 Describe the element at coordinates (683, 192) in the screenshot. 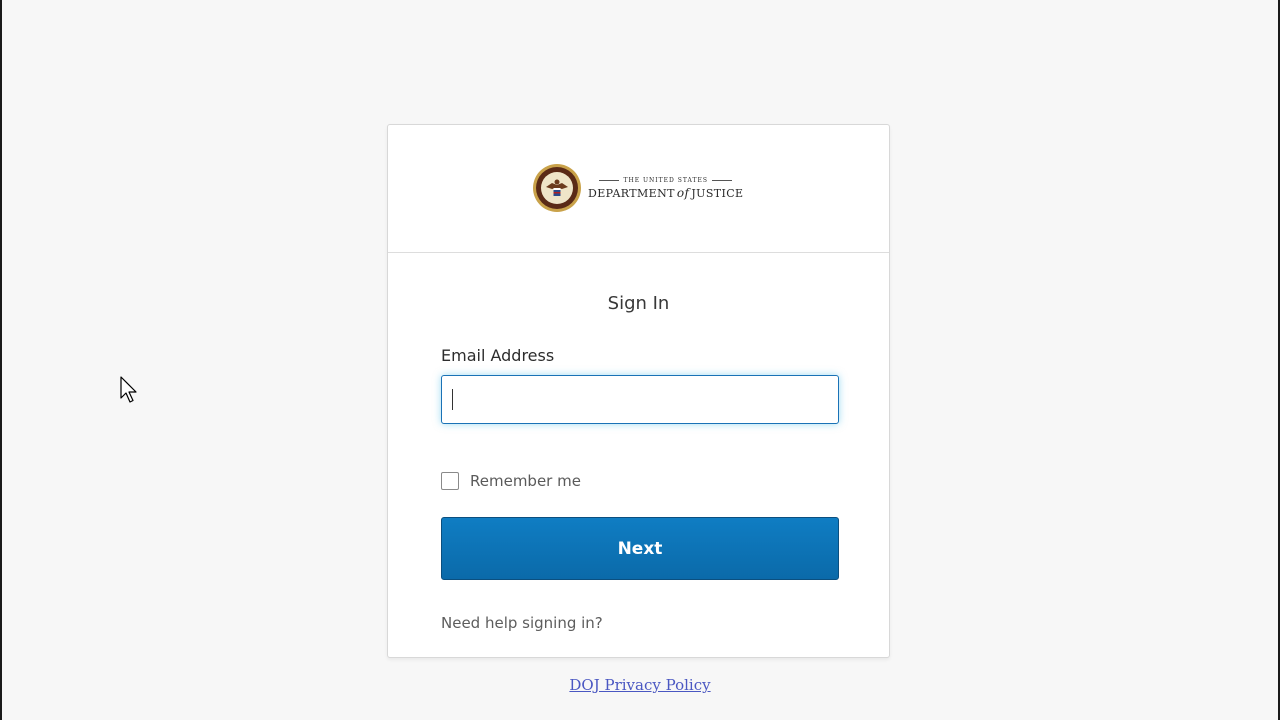

I see `logo-of: of` at that location.